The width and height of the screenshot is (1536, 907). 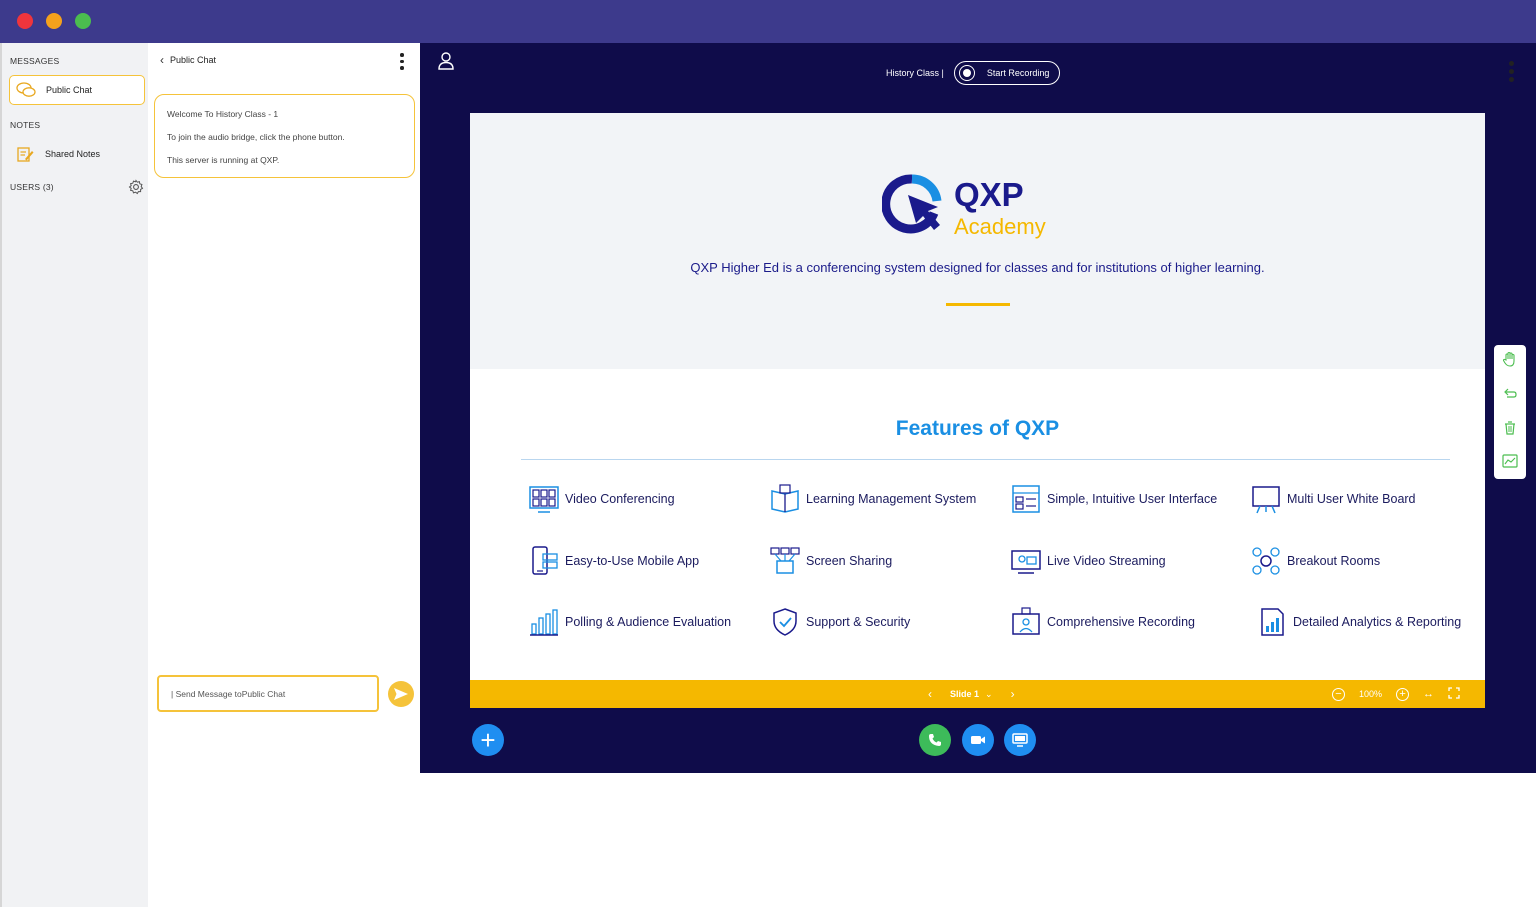 What do you see at coordinates (223, 160) in the screenshot?
I see `welcome-line: This server is running at QXP.` at bounding box center [223, 160].